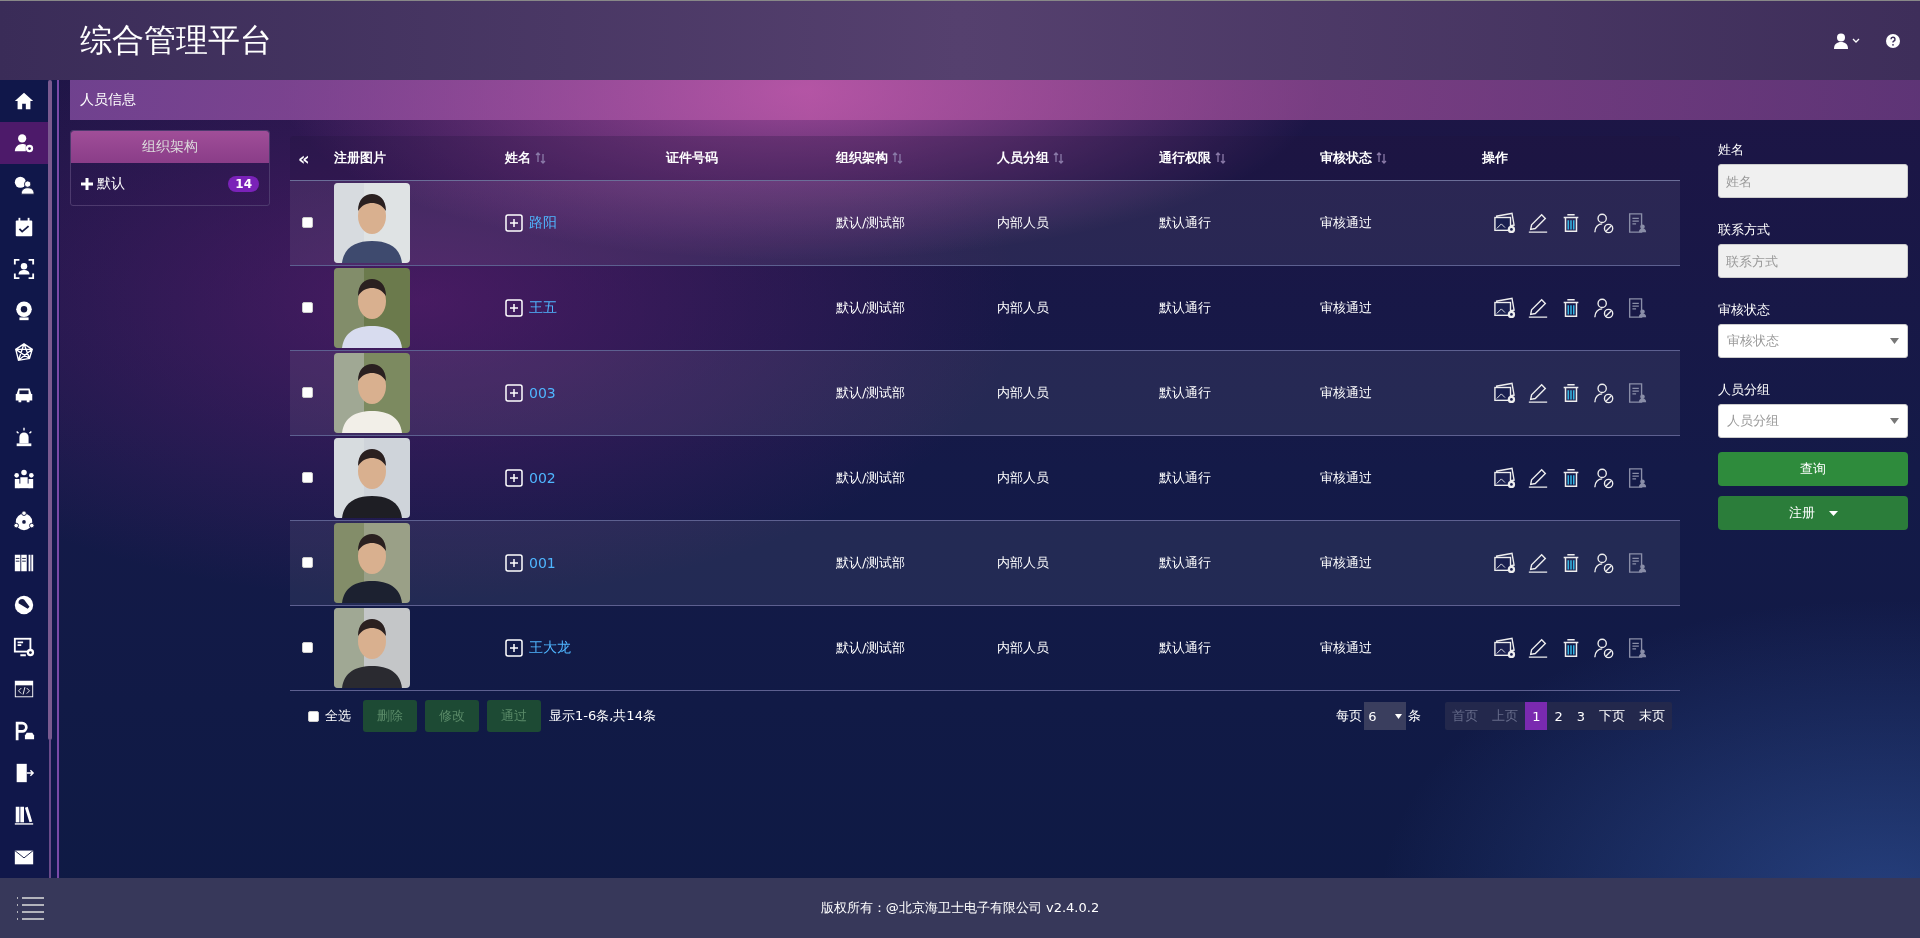 This screenshot has height=938, width=1920. What do you see at coordinates (24, 731) in the screenshot?
I see `parking-icon` at bounding box center [24, 731].